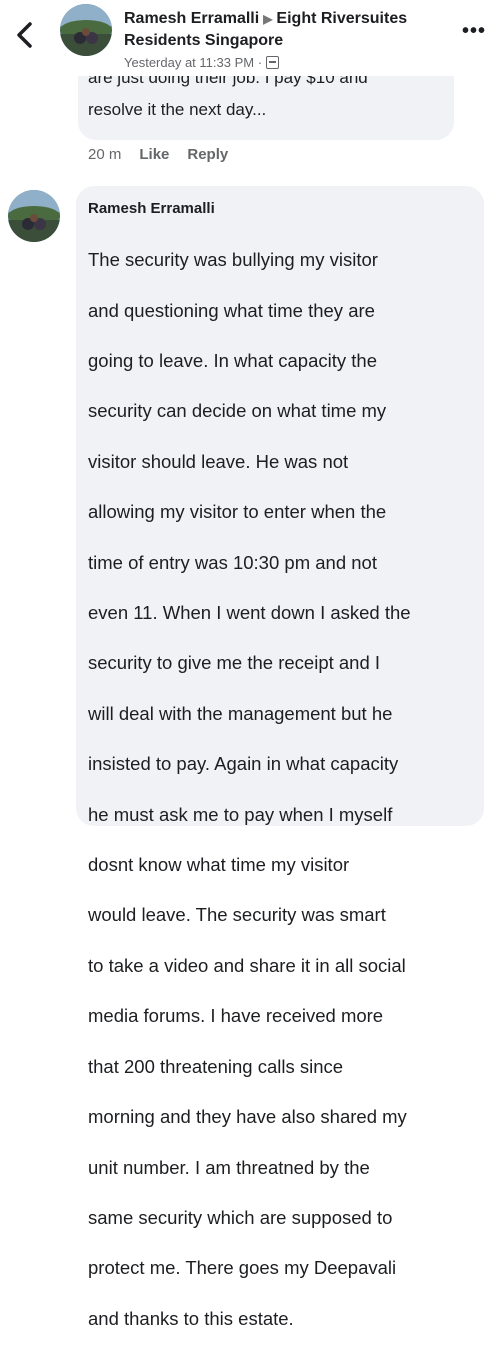 The width and height of the screenshot is (500, 1356). Describe the element at coordinates (234, 663) in the screenshot. I see `comment-line: security to give me the receipt and I` at that location.